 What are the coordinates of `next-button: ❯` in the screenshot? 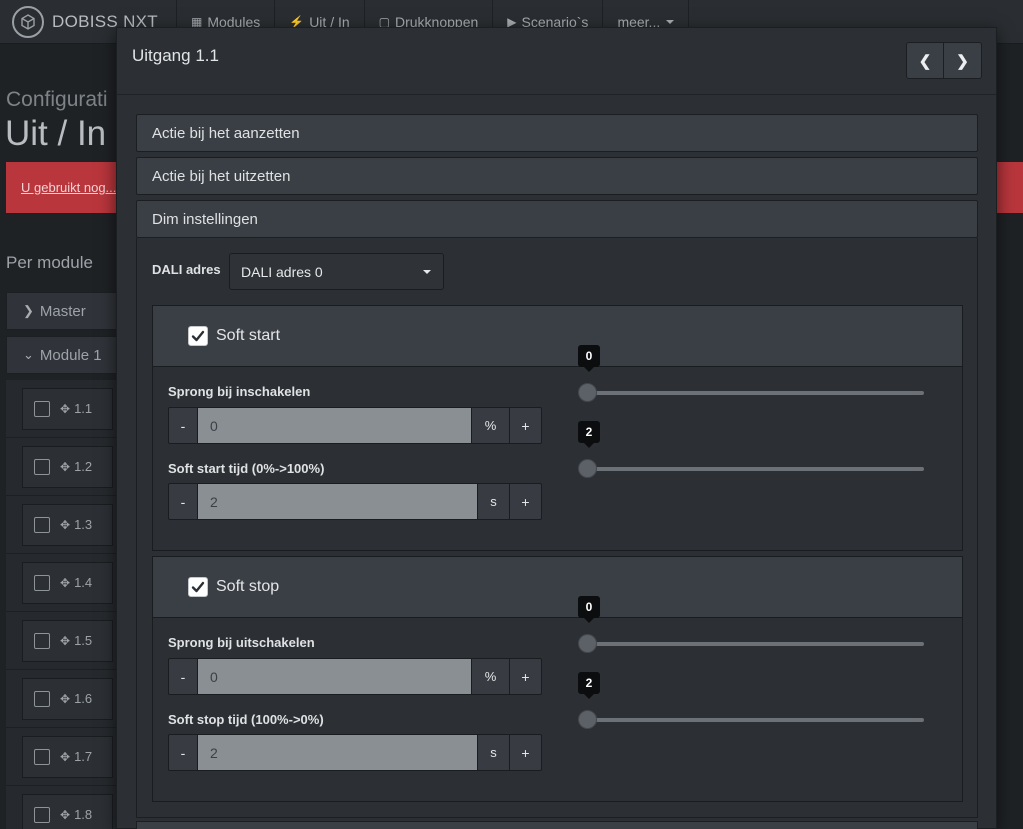 It's located at (963, 60).